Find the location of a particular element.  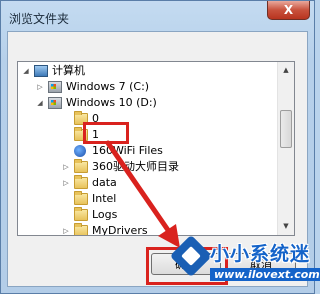

watermark-title: 小小系统迷 is located at coordinates (260, 254).